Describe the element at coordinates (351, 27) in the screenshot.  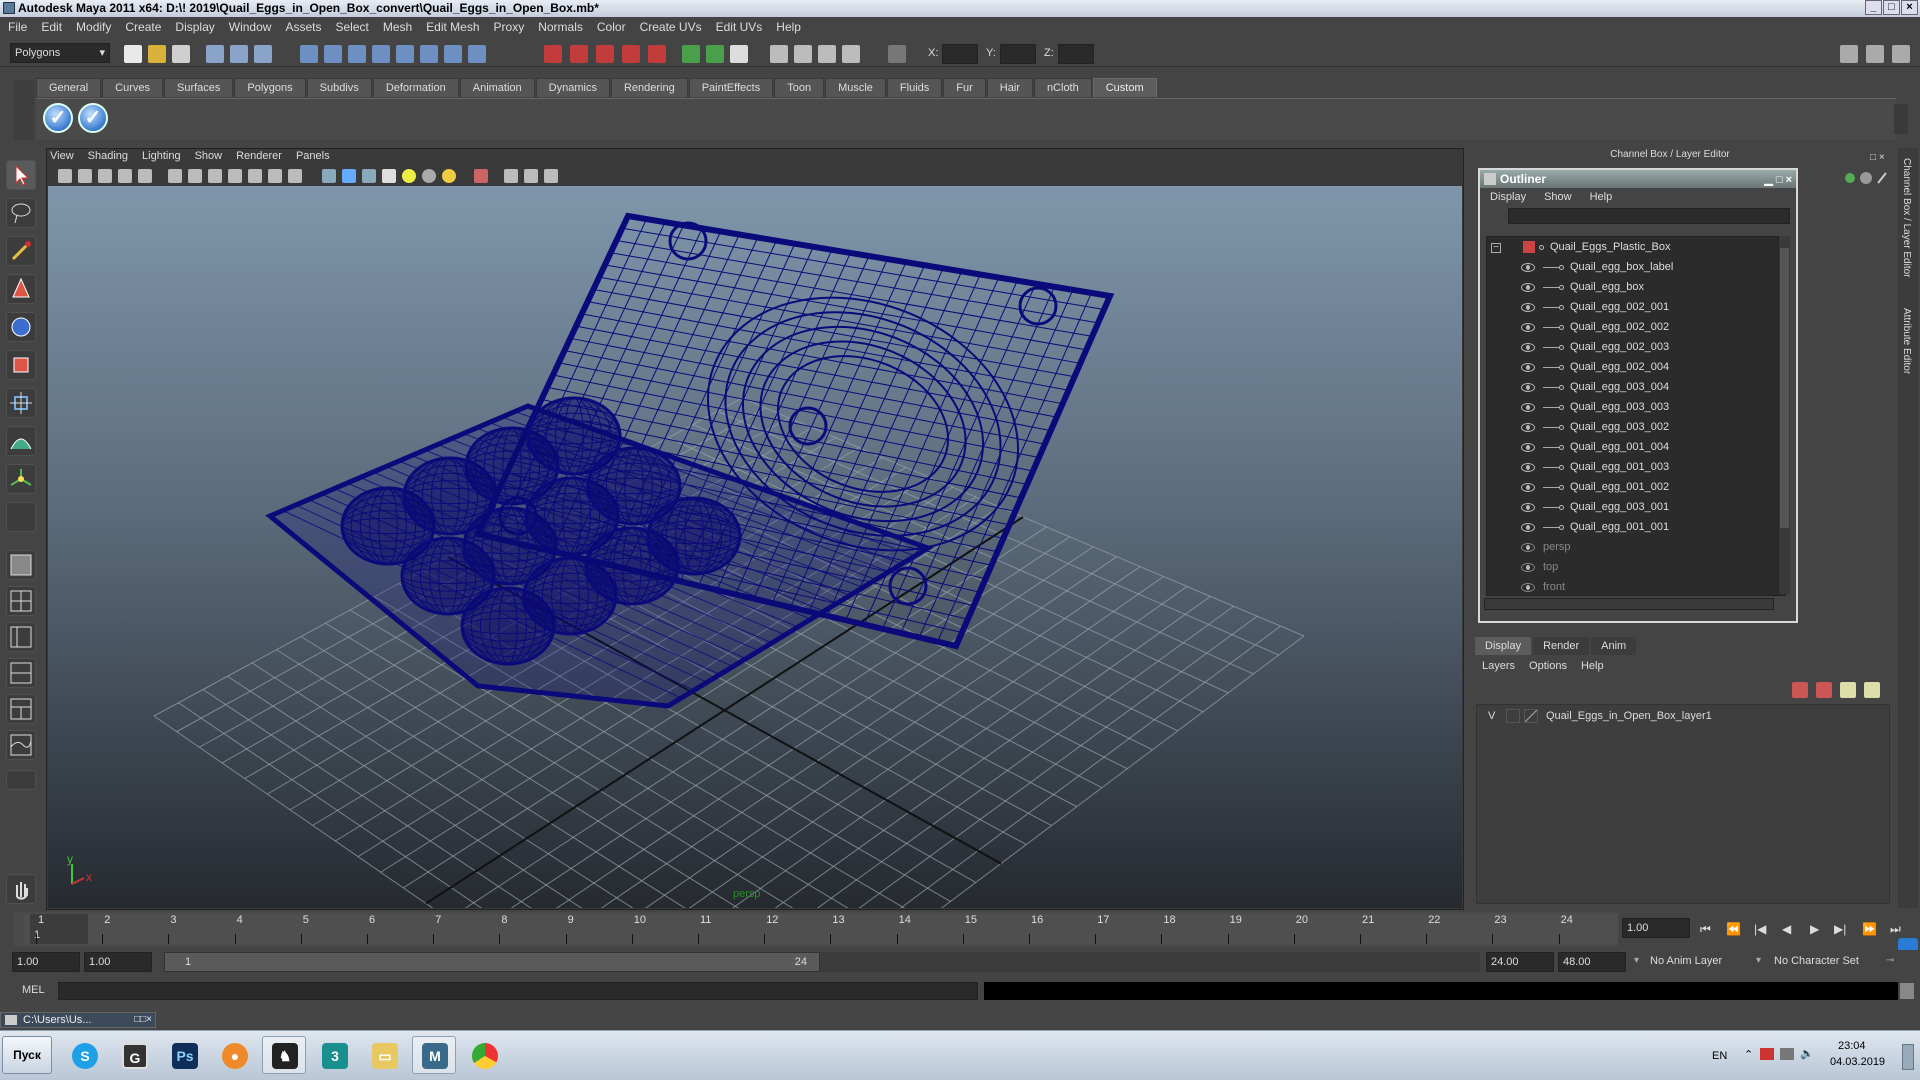
I see `menu-select: Select` at that location.